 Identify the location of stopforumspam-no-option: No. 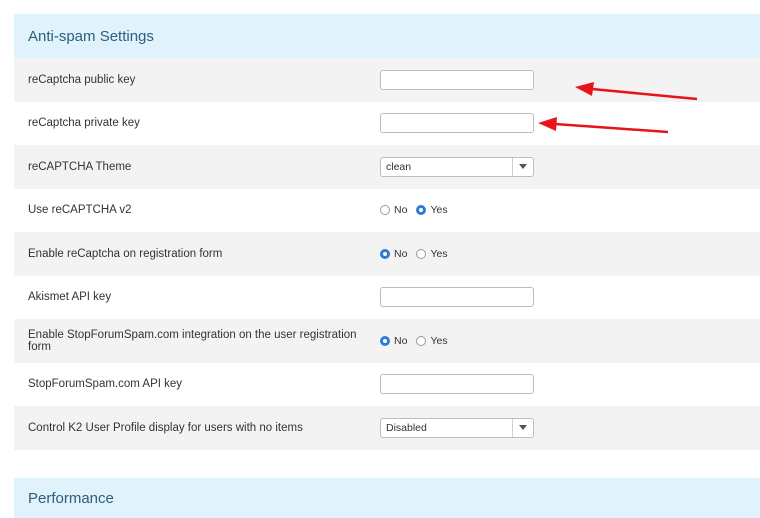
(393, 341).